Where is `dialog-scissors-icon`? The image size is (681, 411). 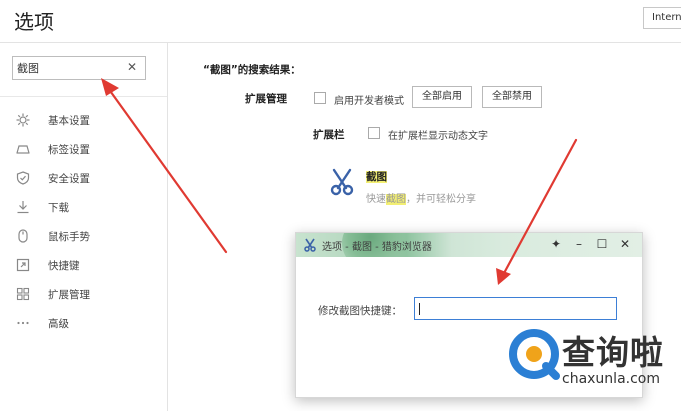 dialog-scissors-icon is located at coordinates (310, 245).